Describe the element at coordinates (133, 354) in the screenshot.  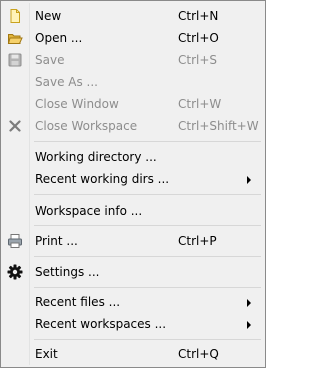
I see `menu-item-exit: Exit Ctrl+Q` at that location.